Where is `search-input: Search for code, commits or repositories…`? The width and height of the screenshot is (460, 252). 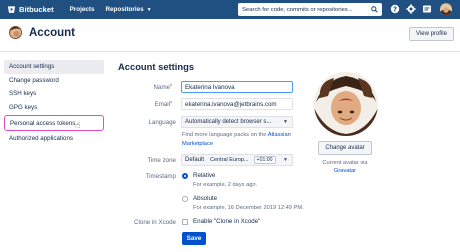 search-input: Search for code, commits or repositories… is located at coordinates (310, 9).